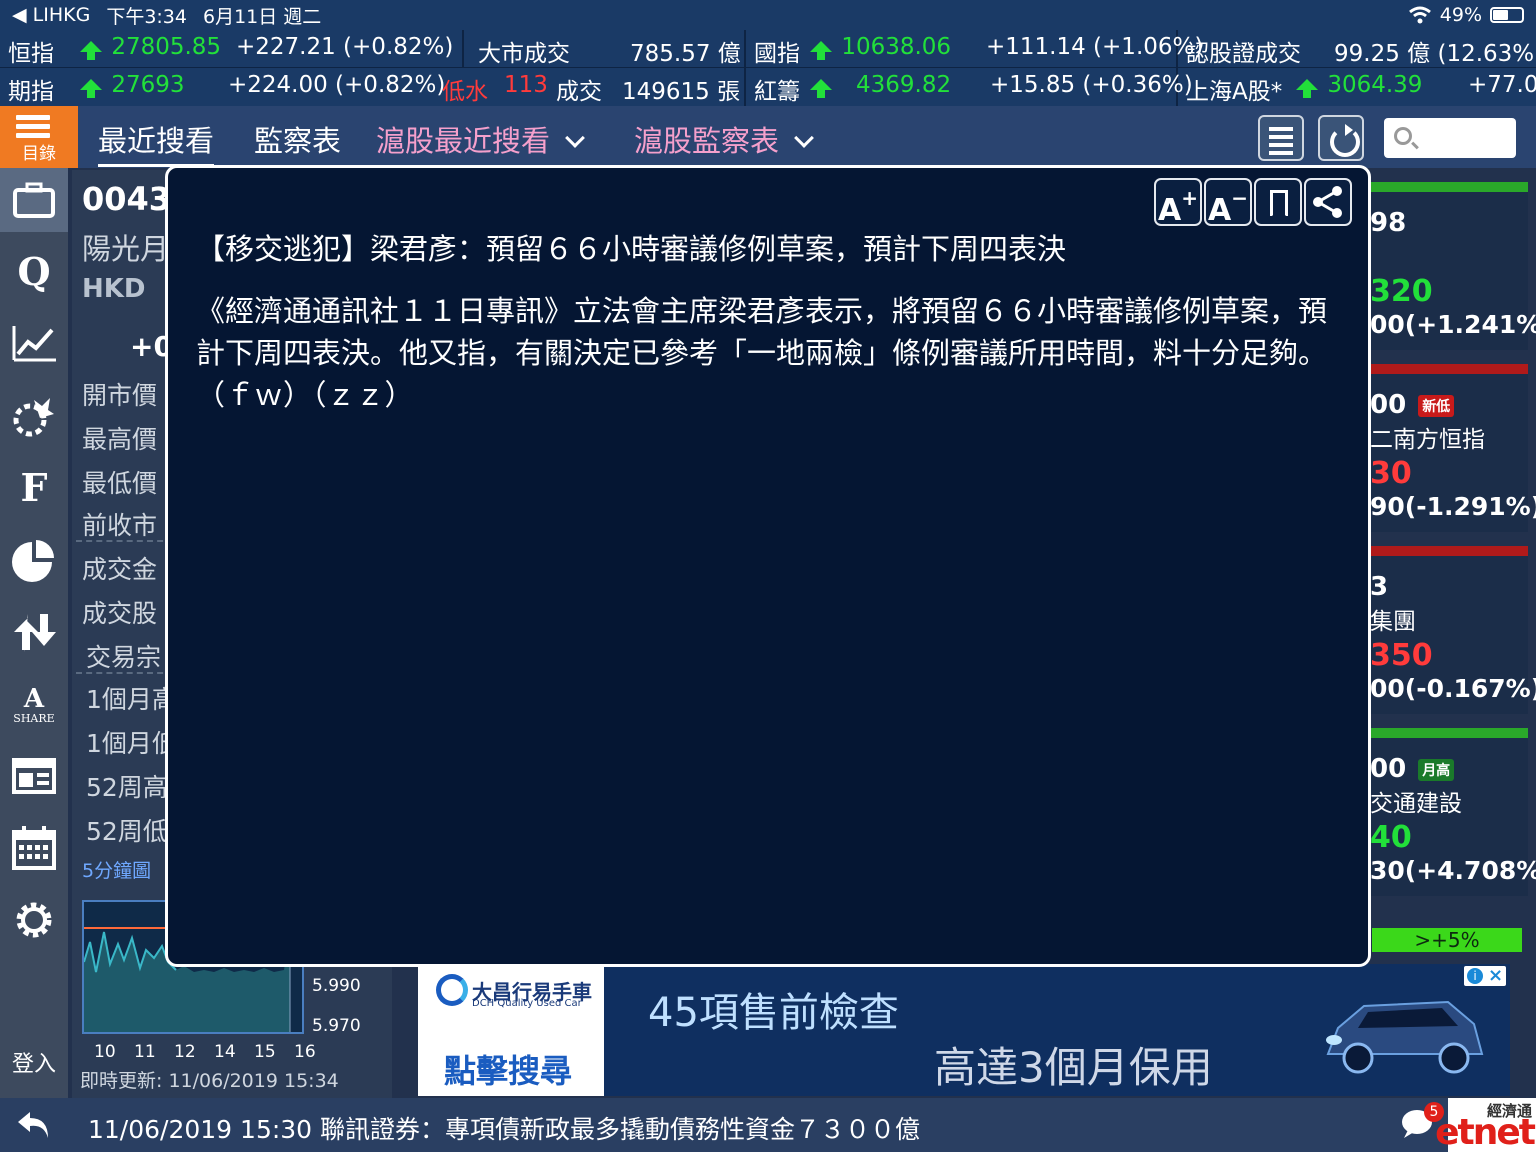 The height and width of the screenshot is (1152, 1536). I want to click on ticker-turnover: 大市成交 785.57 億, so click(605, 49).